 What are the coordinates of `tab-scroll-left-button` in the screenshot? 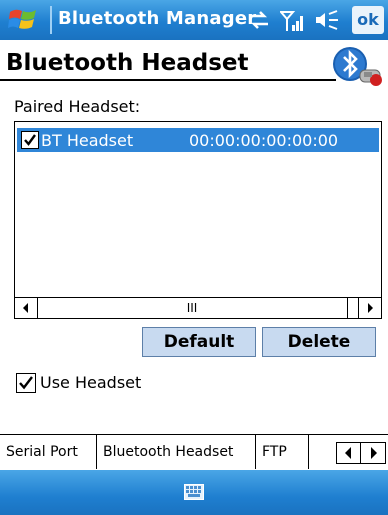 It's located at (349, 453).